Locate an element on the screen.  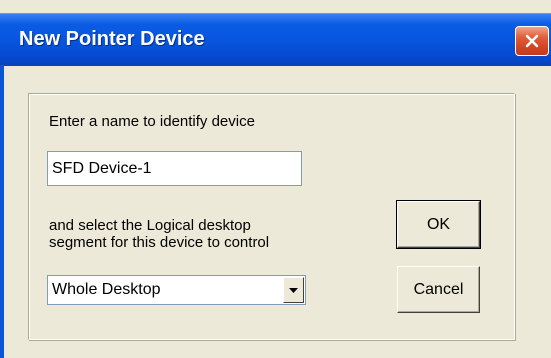
name-prompt-label: Enter a name to identify device is located at coordinates (152, 121).